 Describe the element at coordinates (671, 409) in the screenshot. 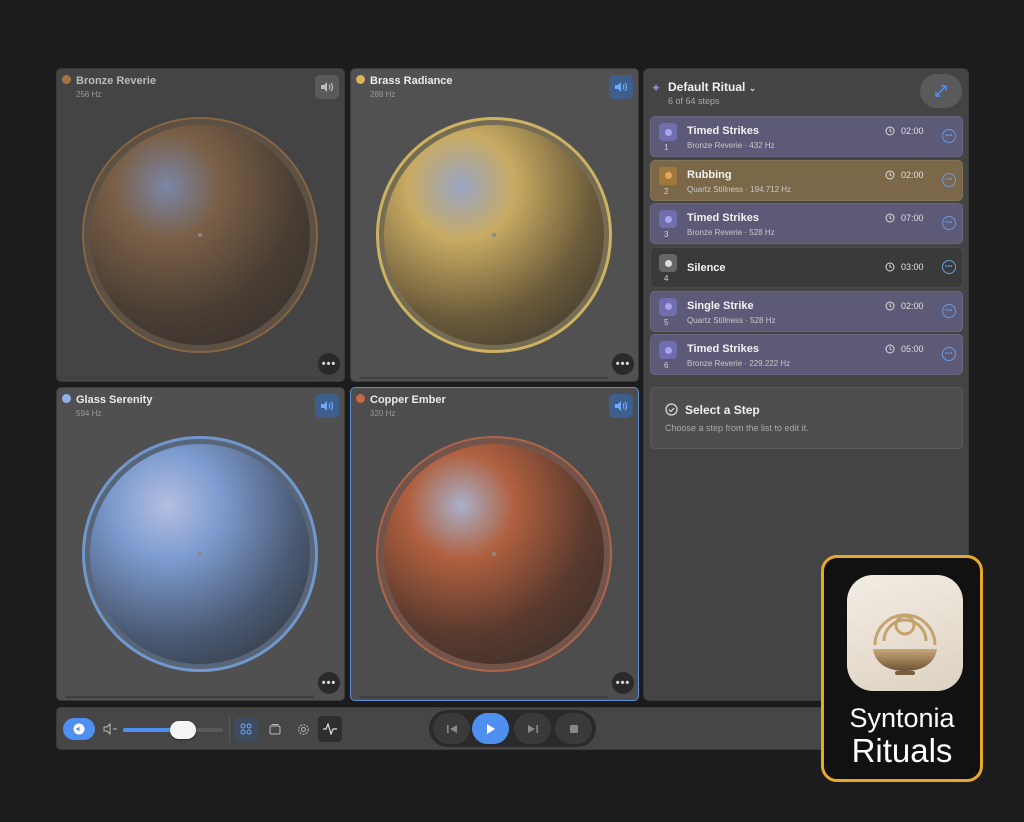

I see `checkmark-circle-icon` at that location.